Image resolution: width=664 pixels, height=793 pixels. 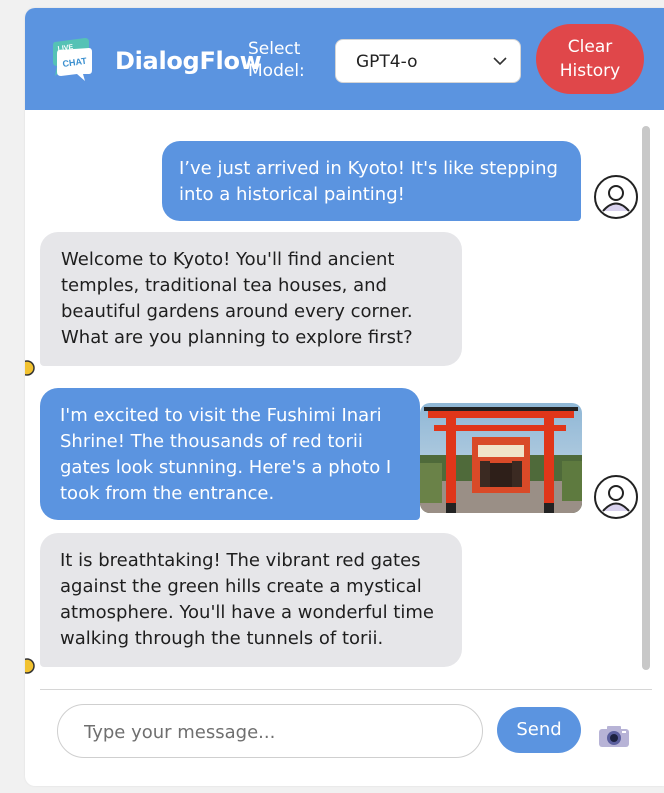 What do you see at coordinates (428, 61) in the screenshot?
I see `model-select: GPT4-o` at bounding box center [428, 61].